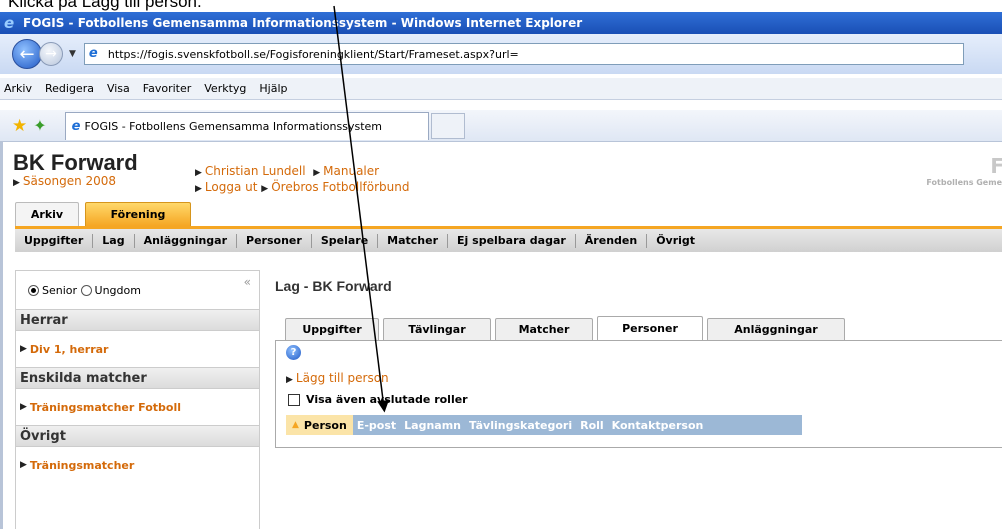 The image size is (1002, 529). Describe the element at coordinates (105, 5) in the screenshot. I see `instruction-caption: Klicka på Lägg till person.` at that location.